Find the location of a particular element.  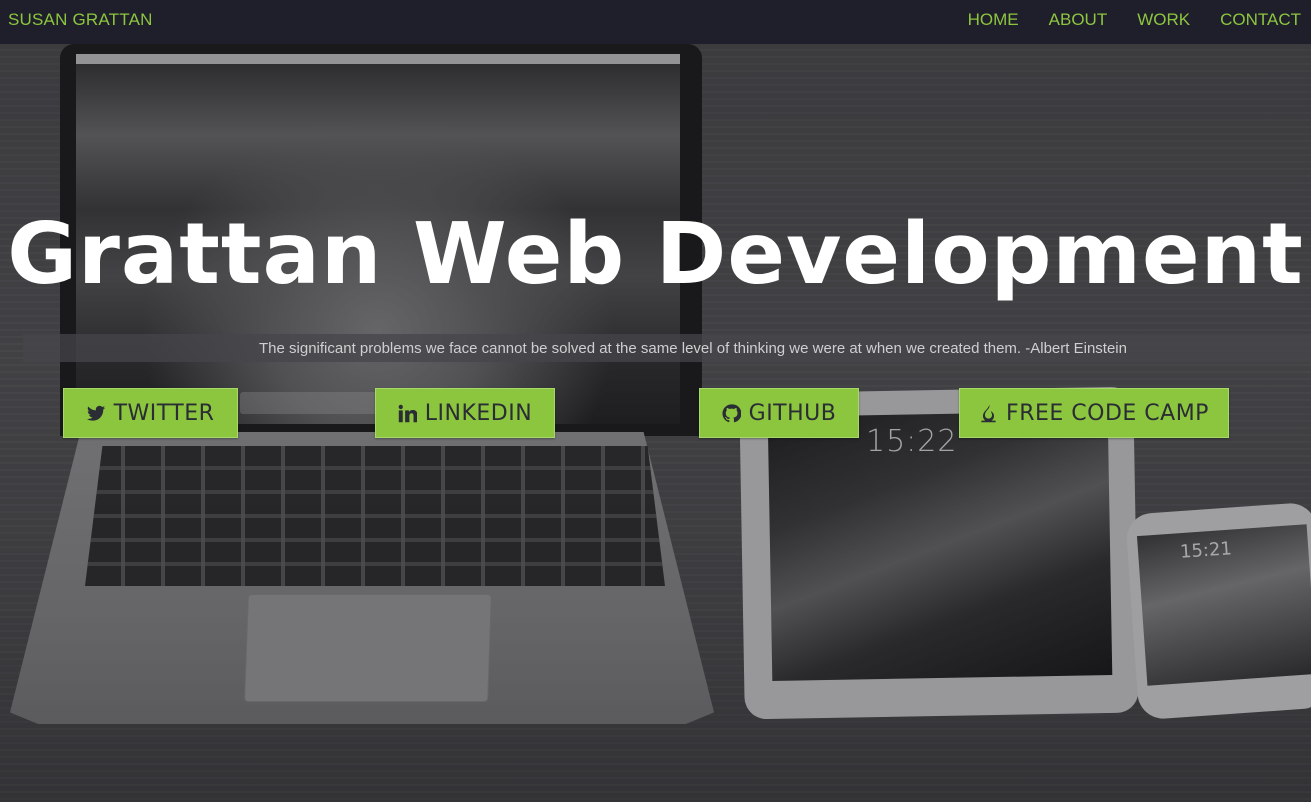

twitter-button-label: TWITTER is located at coordinates (164, 413).